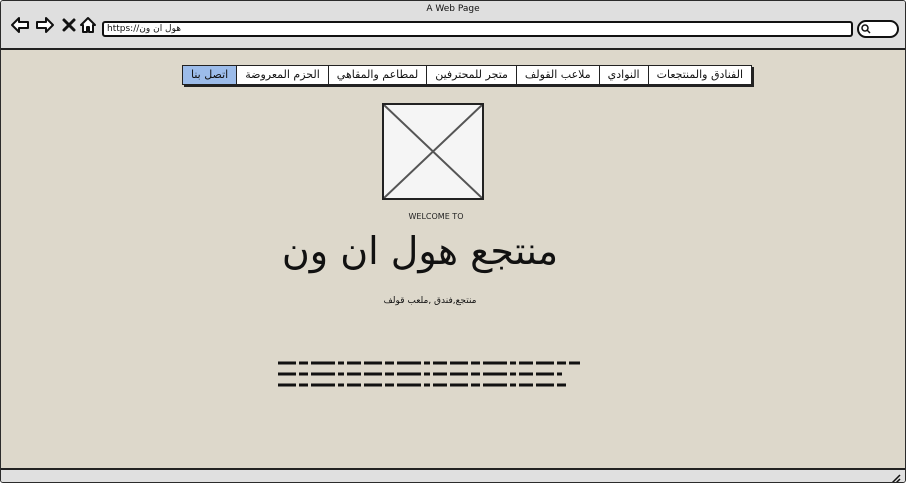 This screenshot has height=483, width=906. Describe the element at coordinates (453, 475) in the screenshot. I see `status-bar` at that location.